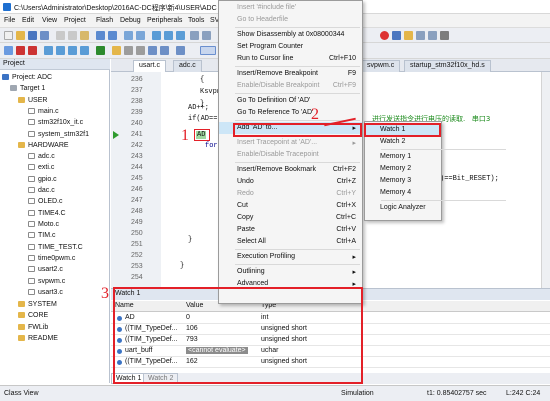  I want to click on menu-item: Copy Ctrl+C, so click(290, 218).